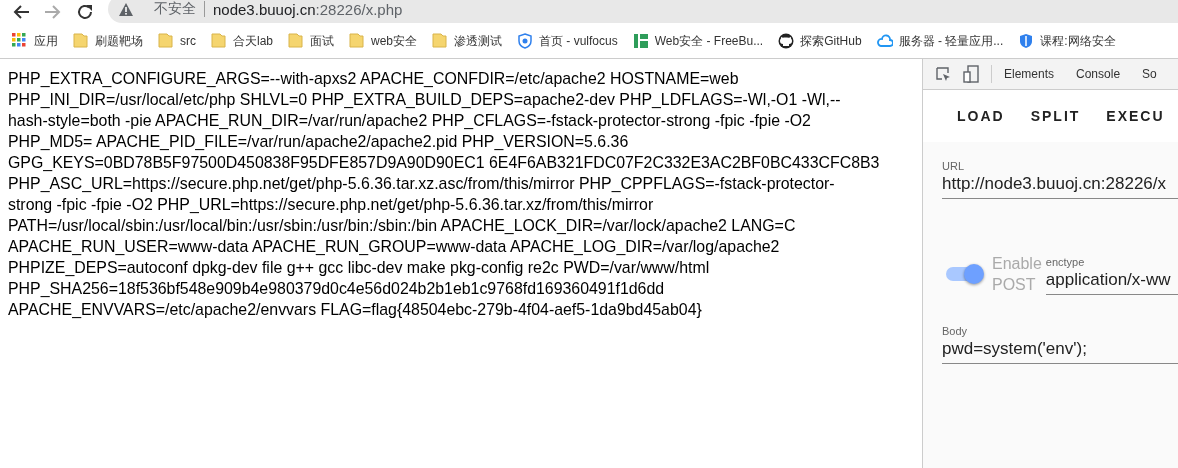  What do you see at coordinates (126, 9) in the screenshot?
I see `warning-icon` at bounding box center [126, 9].